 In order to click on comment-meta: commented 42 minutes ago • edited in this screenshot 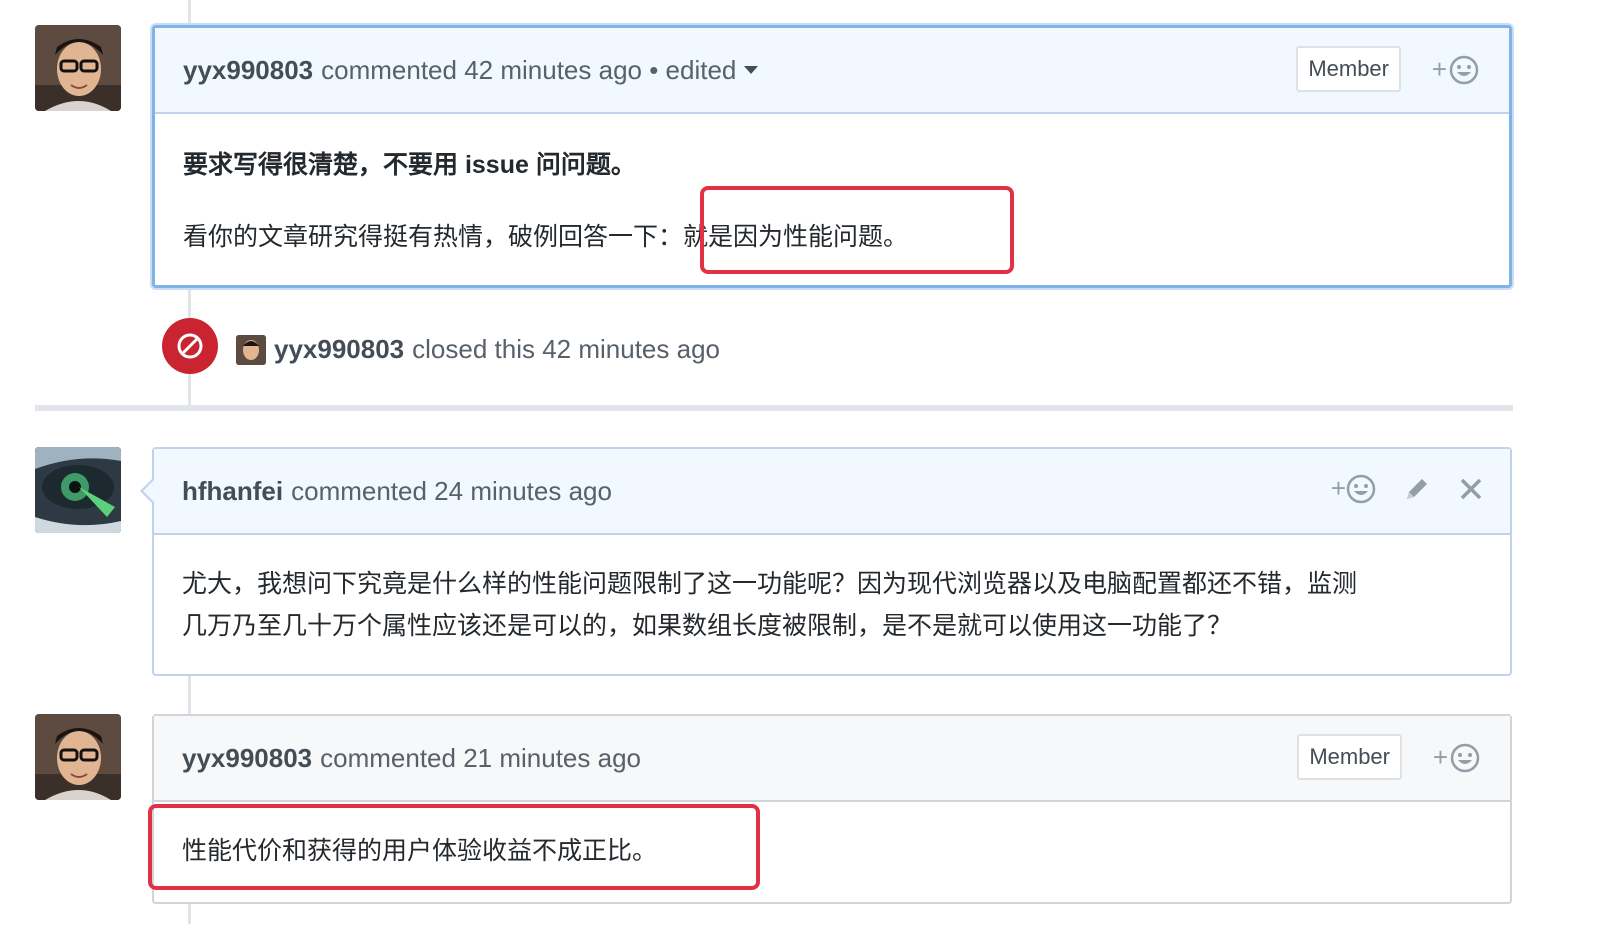, I will do `click(528, 70)`.